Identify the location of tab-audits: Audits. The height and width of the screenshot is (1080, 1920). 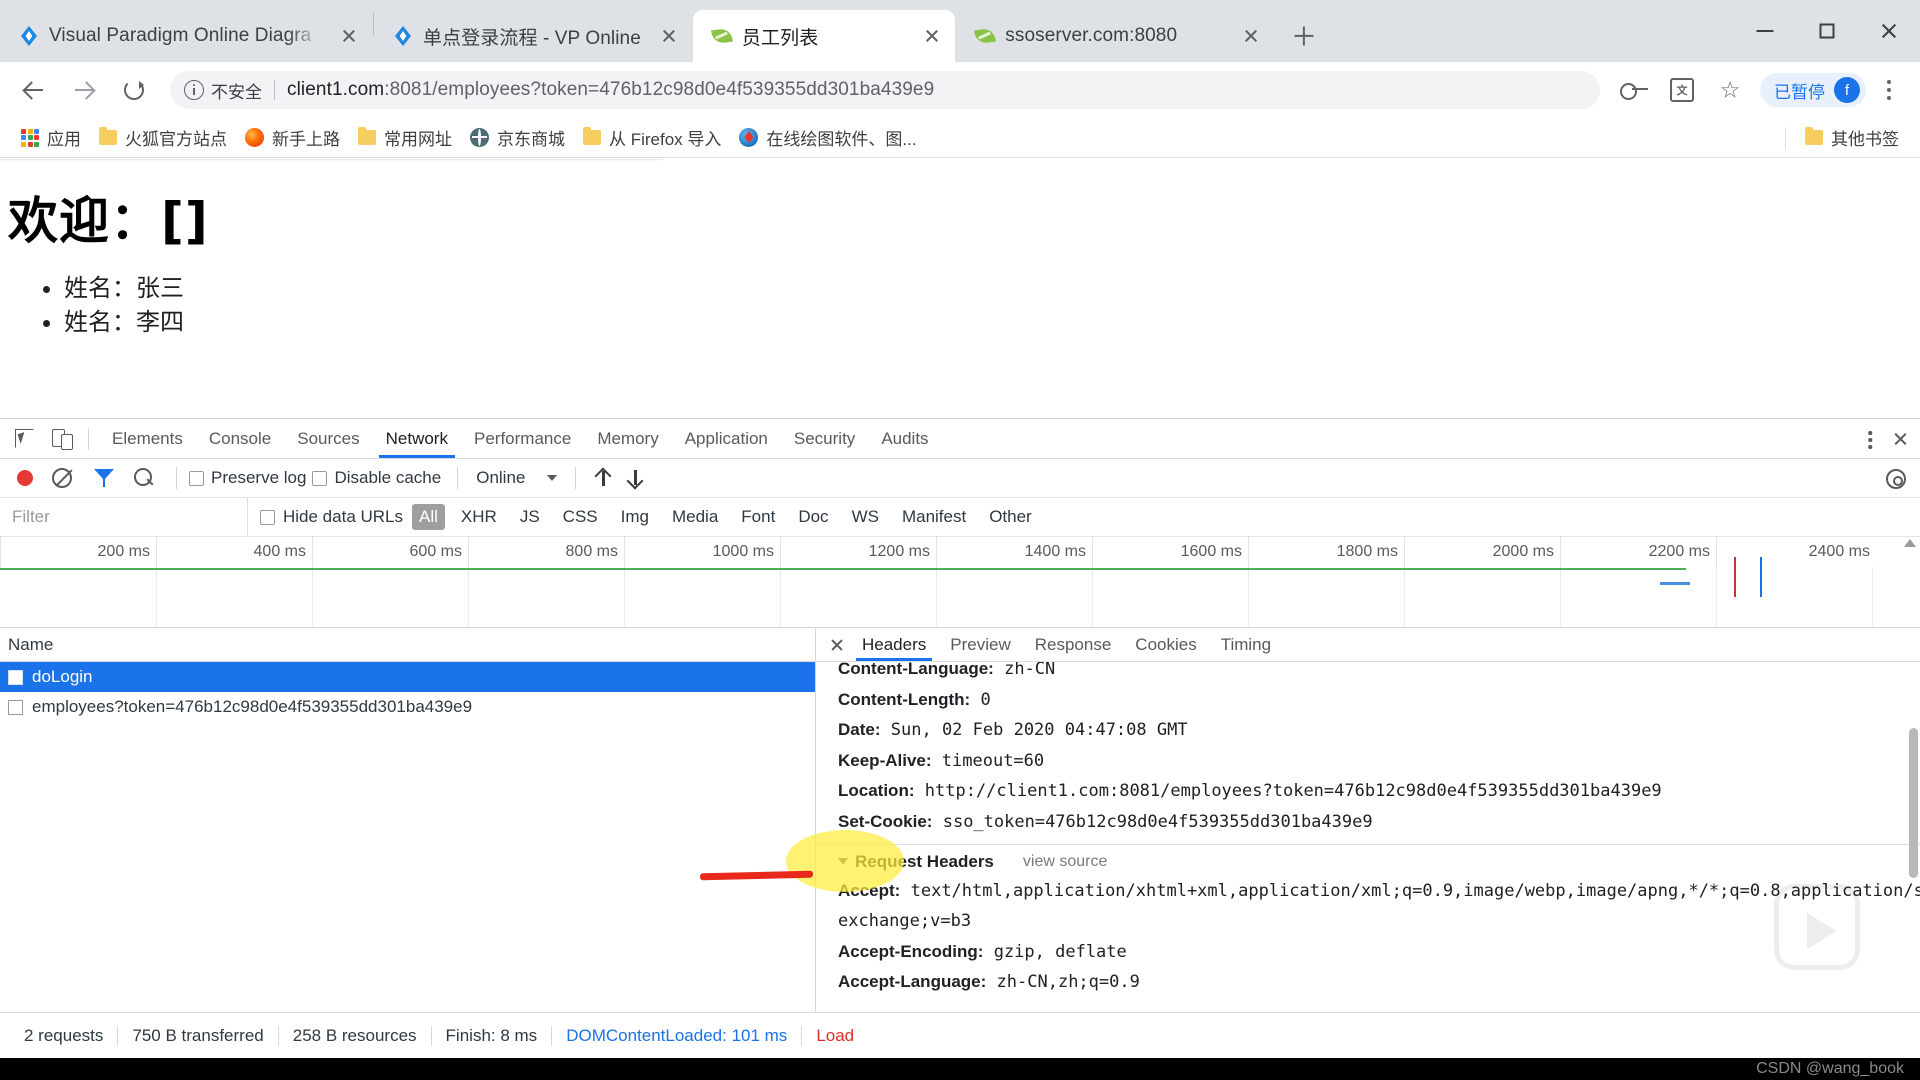
(904, 438).